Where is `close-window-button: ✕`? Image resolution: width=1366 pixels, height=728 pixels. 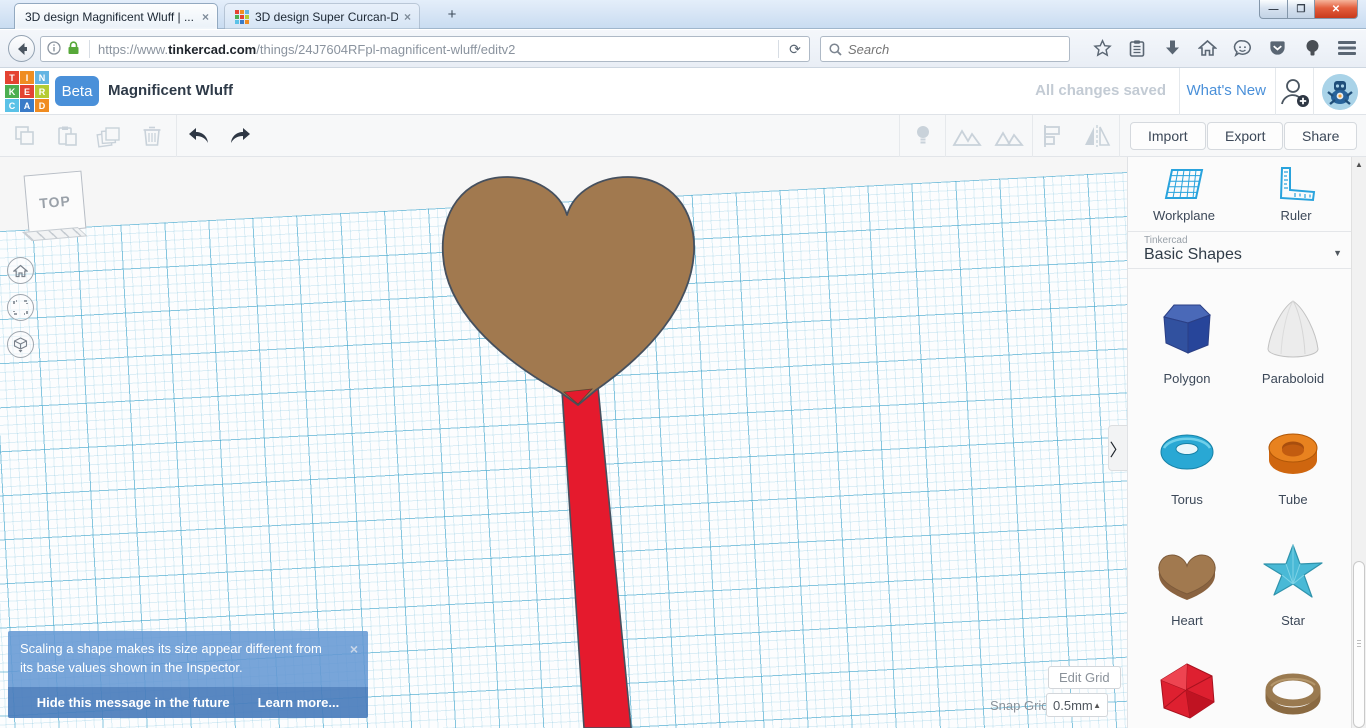 close-window-button: ✕ is located at coordinates (1336, 9).